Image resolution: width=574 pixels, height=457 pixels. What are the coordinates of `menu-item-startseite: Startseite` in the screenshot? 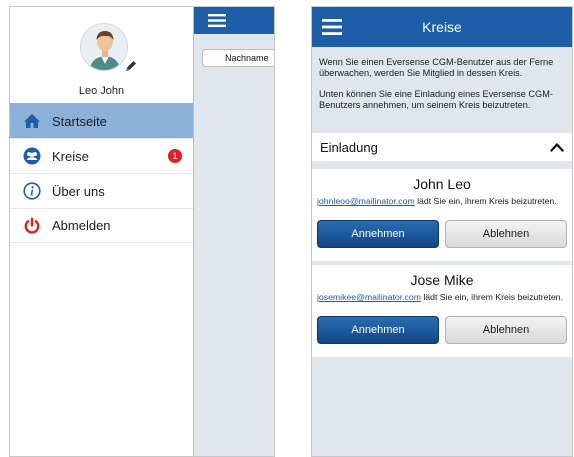 It's located at (101, 120).